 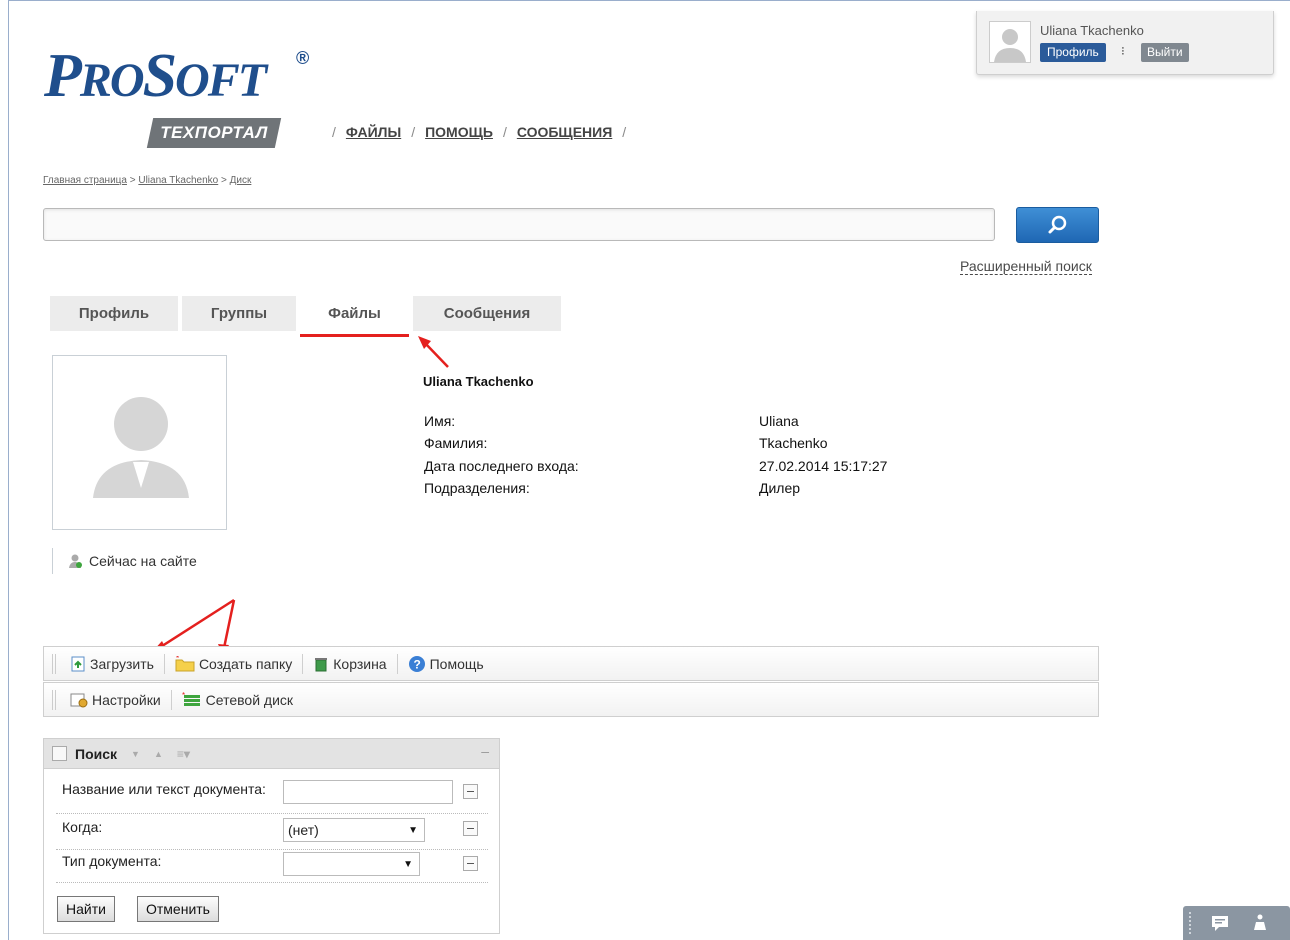 What do you see at coordinates (82, 827) in the screenshot?
I see `when-label: Когда:` at bounding box center [82, 827].